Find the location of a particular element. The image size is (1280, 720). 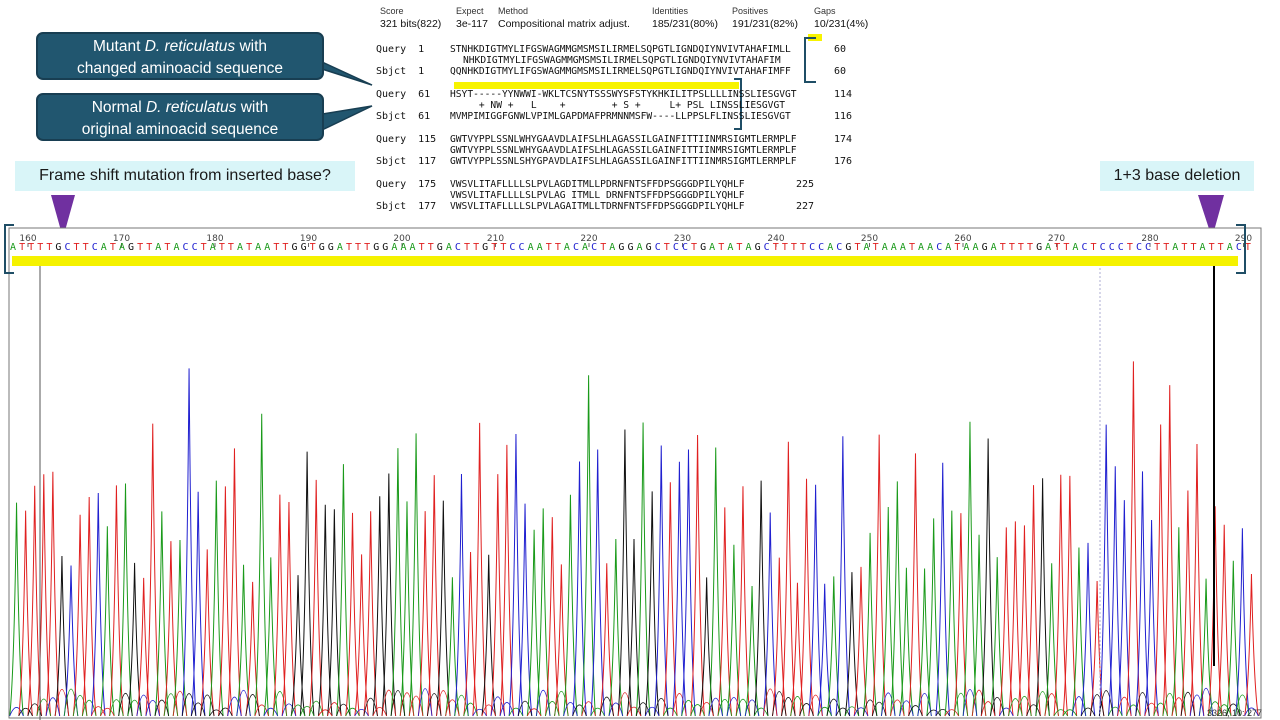

chrom-right-bracket is located at coordinates (1241, 249).